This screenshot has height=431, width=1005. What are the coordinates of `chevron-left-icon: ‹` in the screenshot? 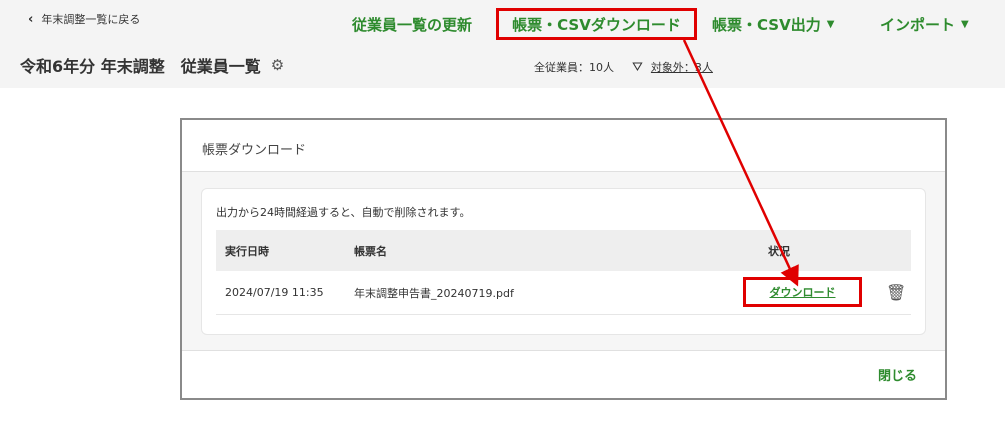 It's located at (31, 19).